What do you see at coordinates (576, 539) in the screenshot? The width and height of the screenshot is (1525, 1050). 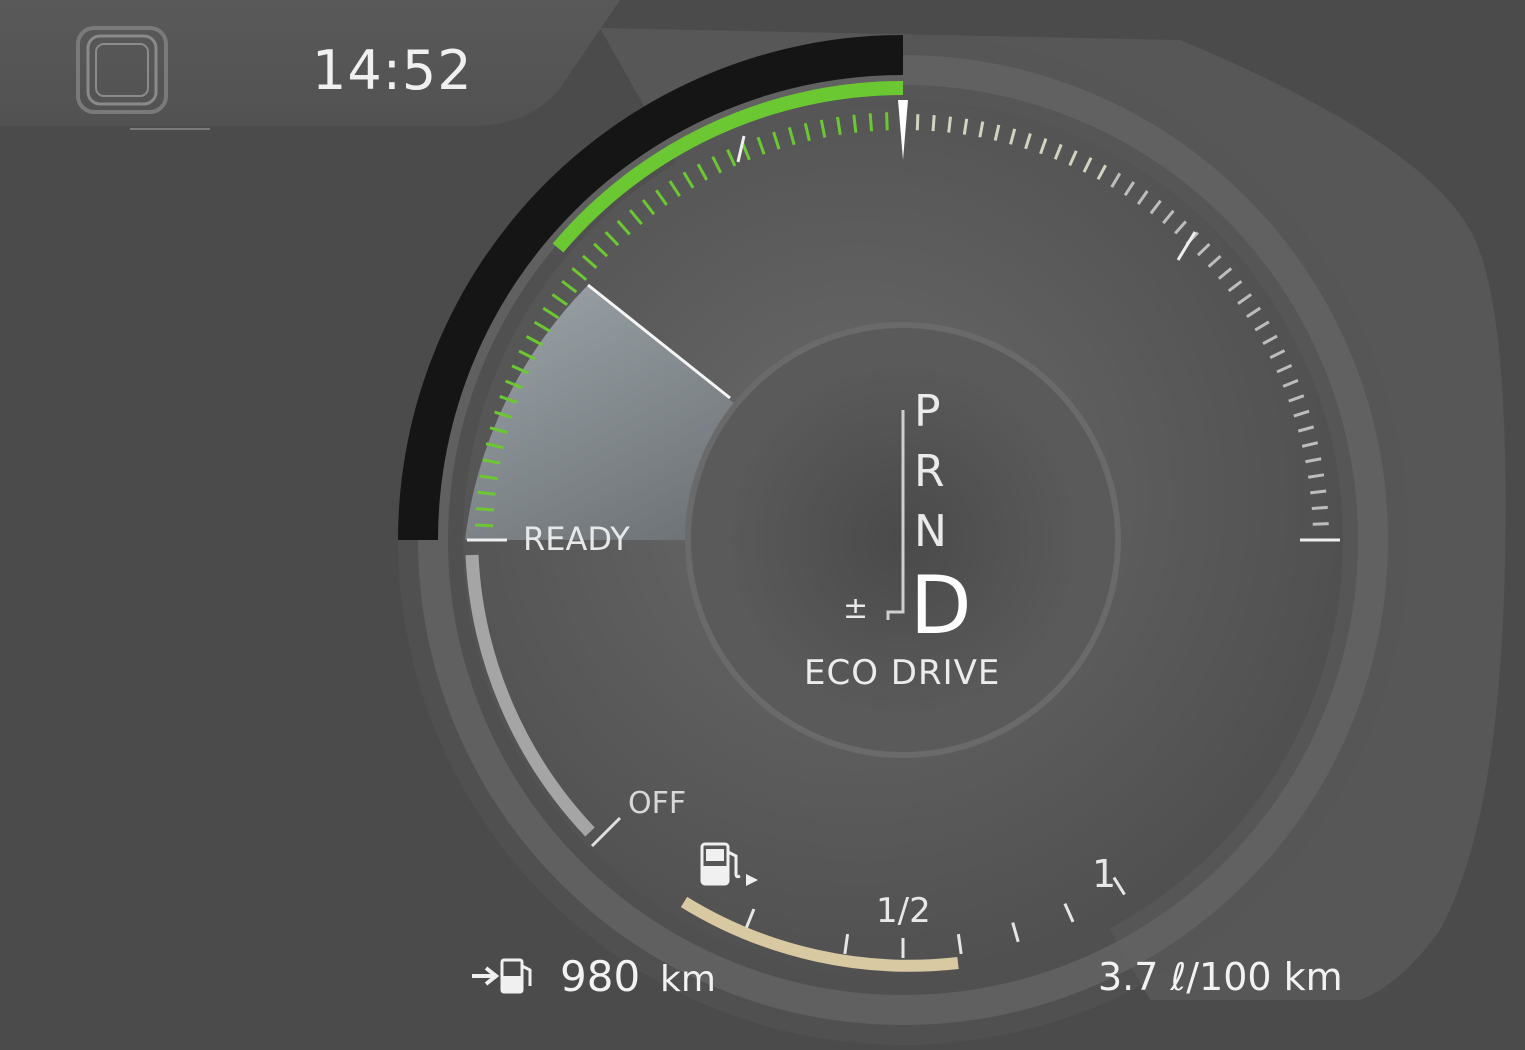 I see `ready-label: READY` at bounding box center [576, 539].